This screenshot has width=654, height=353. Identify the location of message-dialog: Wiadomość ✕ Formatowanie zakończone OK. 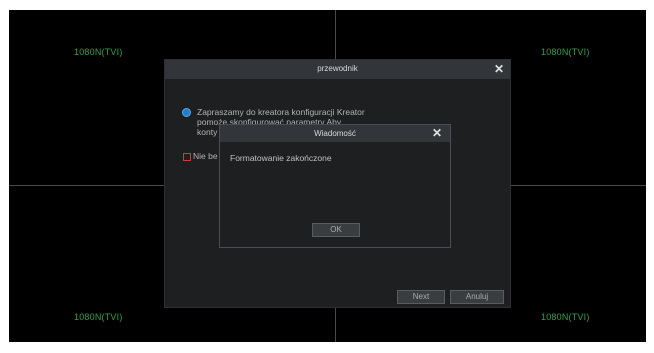
(335, 186).